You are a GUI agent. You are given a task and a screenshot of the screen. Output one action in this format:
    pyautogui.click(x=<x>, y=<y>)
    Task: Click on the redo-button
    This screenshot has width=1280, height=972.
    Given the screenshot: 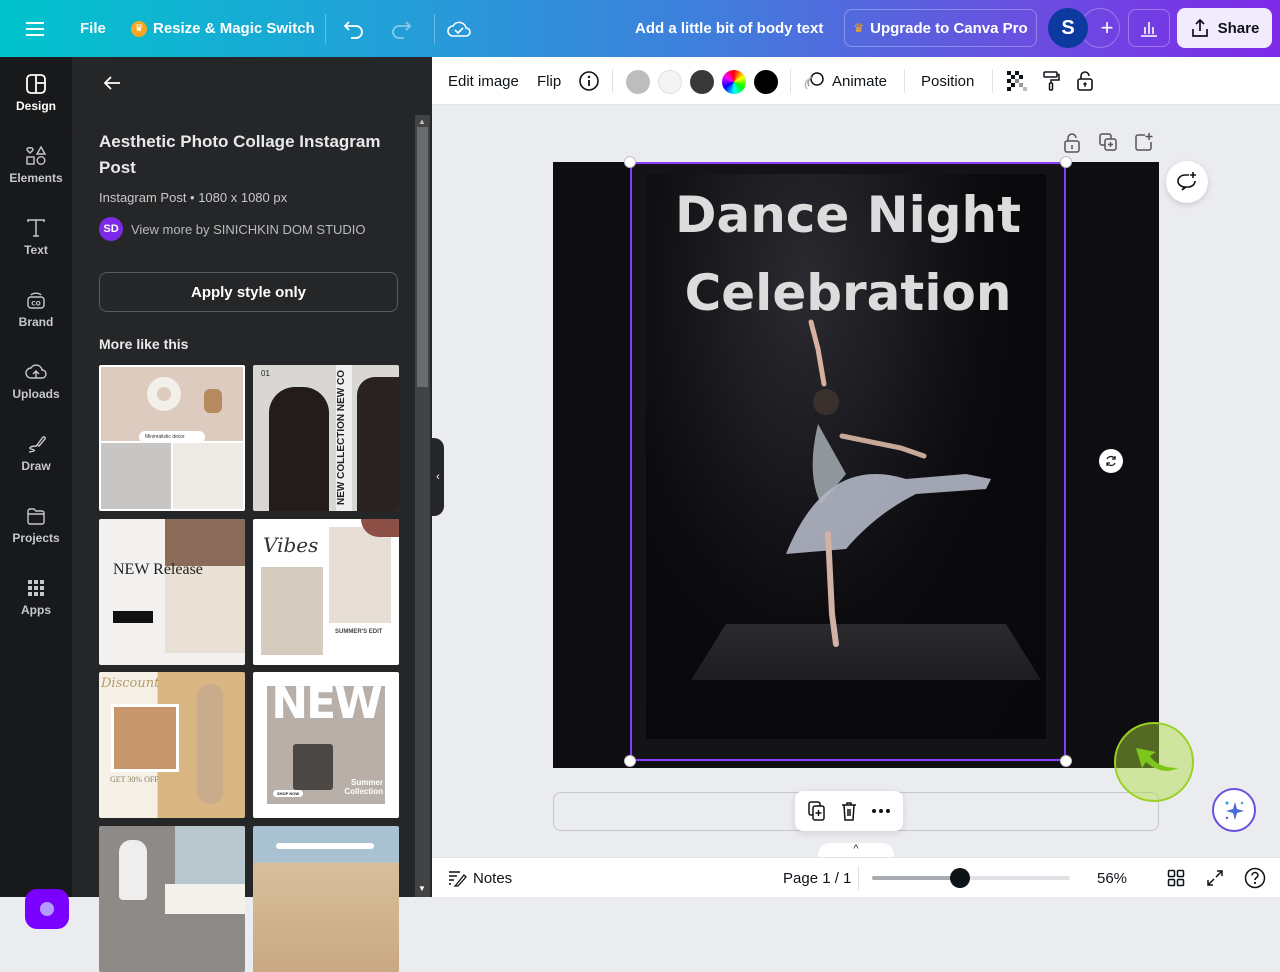 What is the action you would take?
    pyautogui.click(x=401, y=28)
    